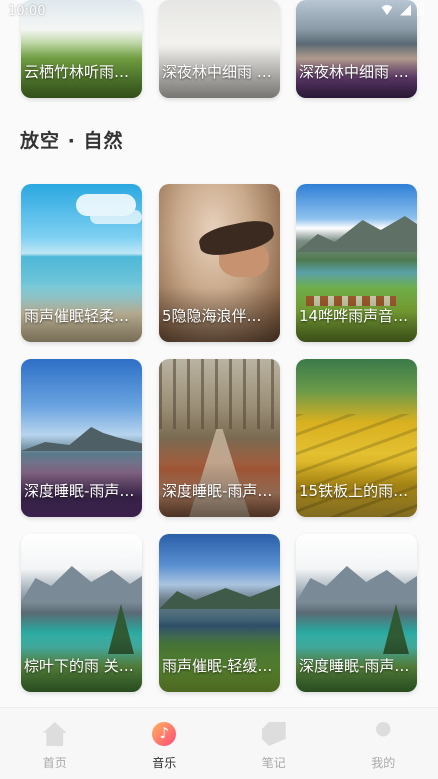 The image size is (438, 779). Describe the element at coordinates (219, 12) in the screenshot. I see `status-bar: 10:00` at that location.